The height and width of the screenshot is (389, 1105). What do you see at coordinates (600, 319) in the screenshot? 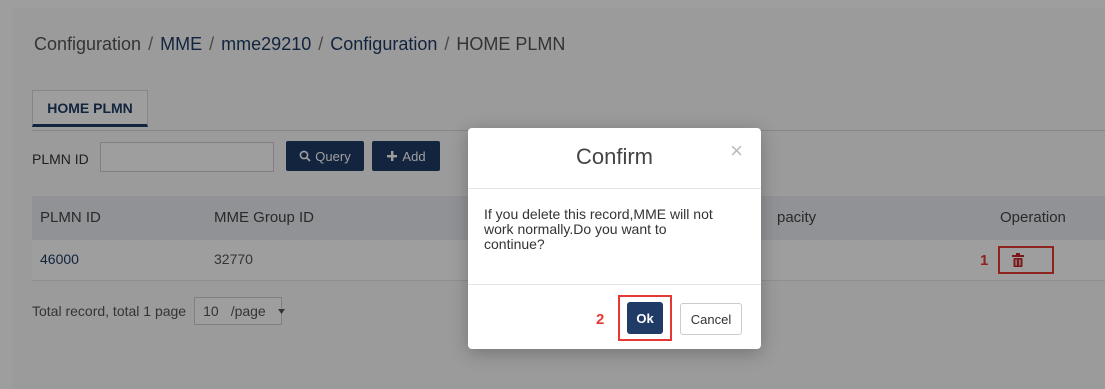
I see `step-2-marker: 2` at bounding box center [600, 319].